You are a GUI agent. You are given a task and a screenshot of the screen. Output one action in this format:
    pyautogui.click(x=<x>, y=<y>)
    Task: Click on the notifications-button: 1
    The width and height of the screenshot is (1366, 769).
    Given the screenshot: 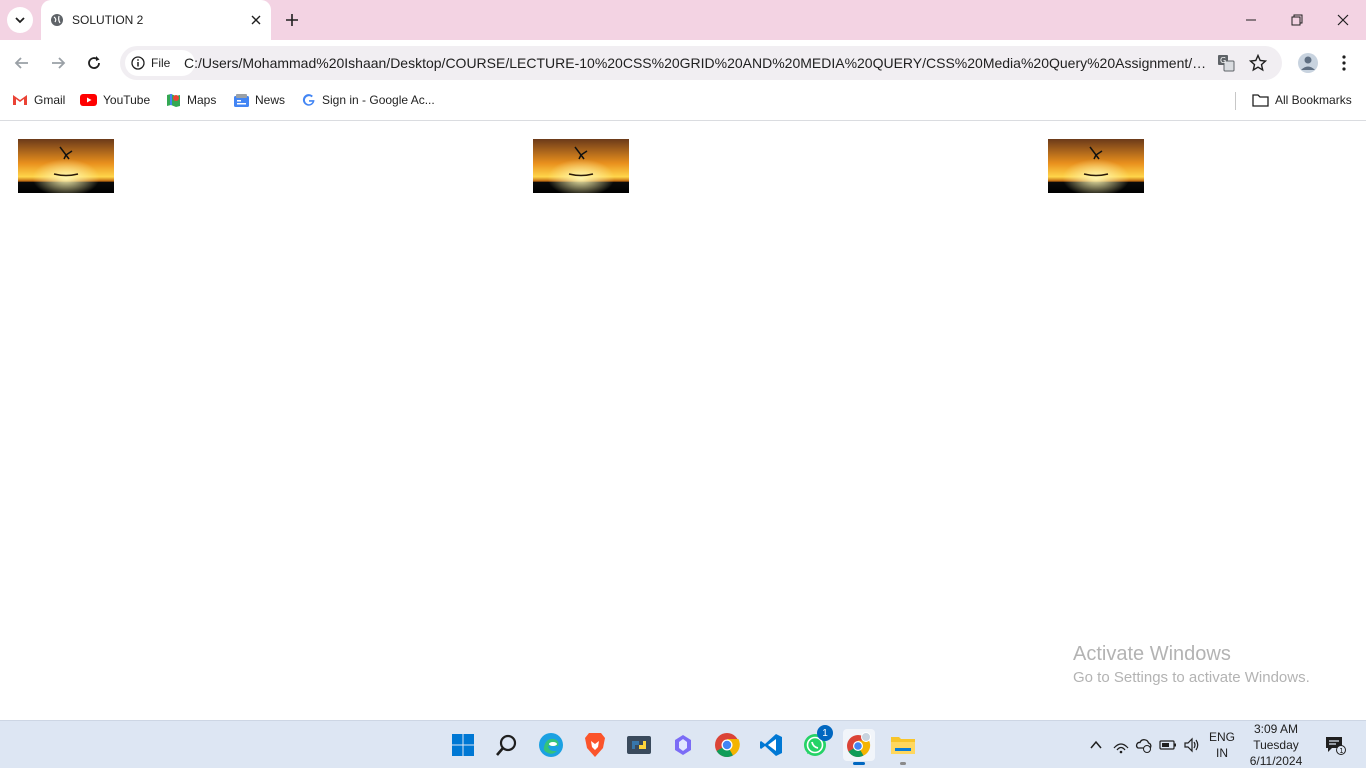 What is the action you would take?
    pyautogui.click(x=1335, y=745)
    